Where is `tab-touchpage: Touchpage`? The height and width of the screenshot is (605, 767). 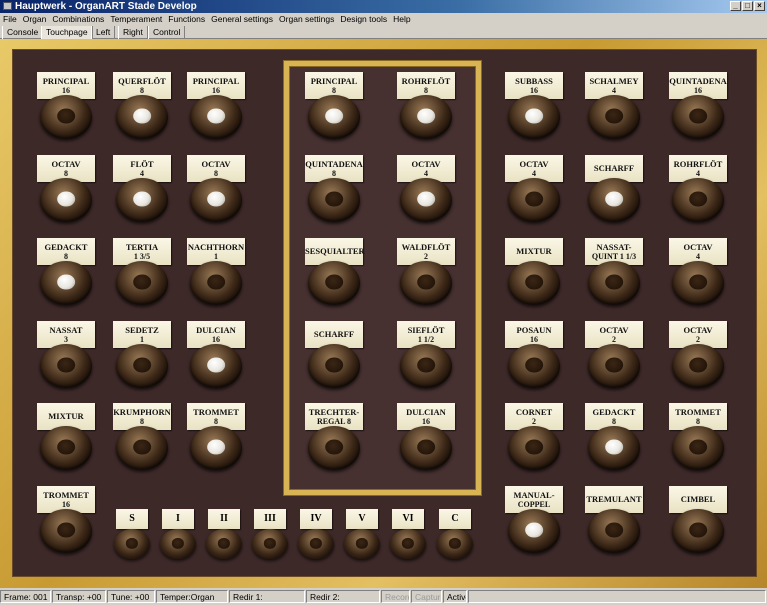 tab-touchpage: Touchpage is located at coordinates (67, 32).